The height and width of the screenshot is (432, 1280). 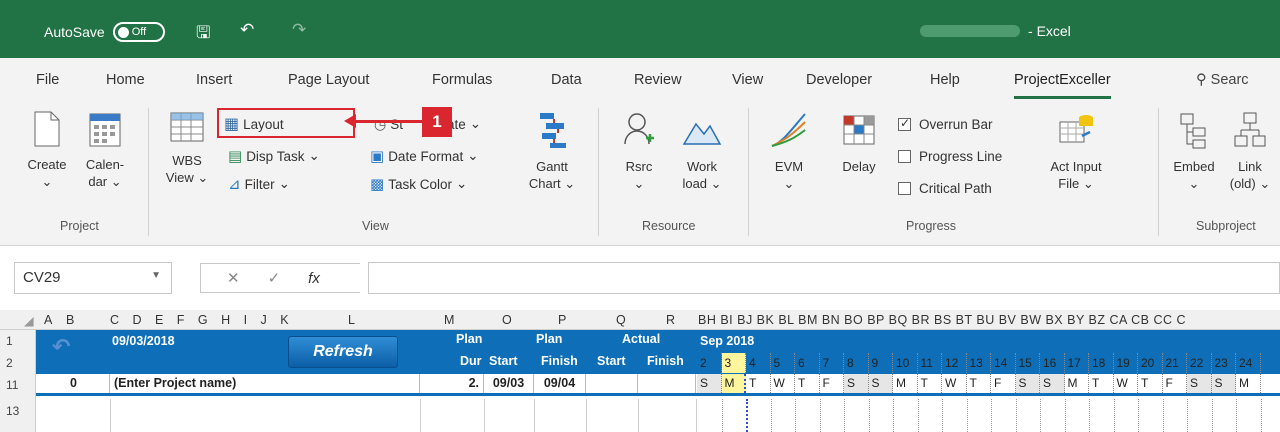 What do you see at coordinates (1248, 363) in the screenshot?
I see `day-number-cell: 24` at bounding box center [1248, 363].